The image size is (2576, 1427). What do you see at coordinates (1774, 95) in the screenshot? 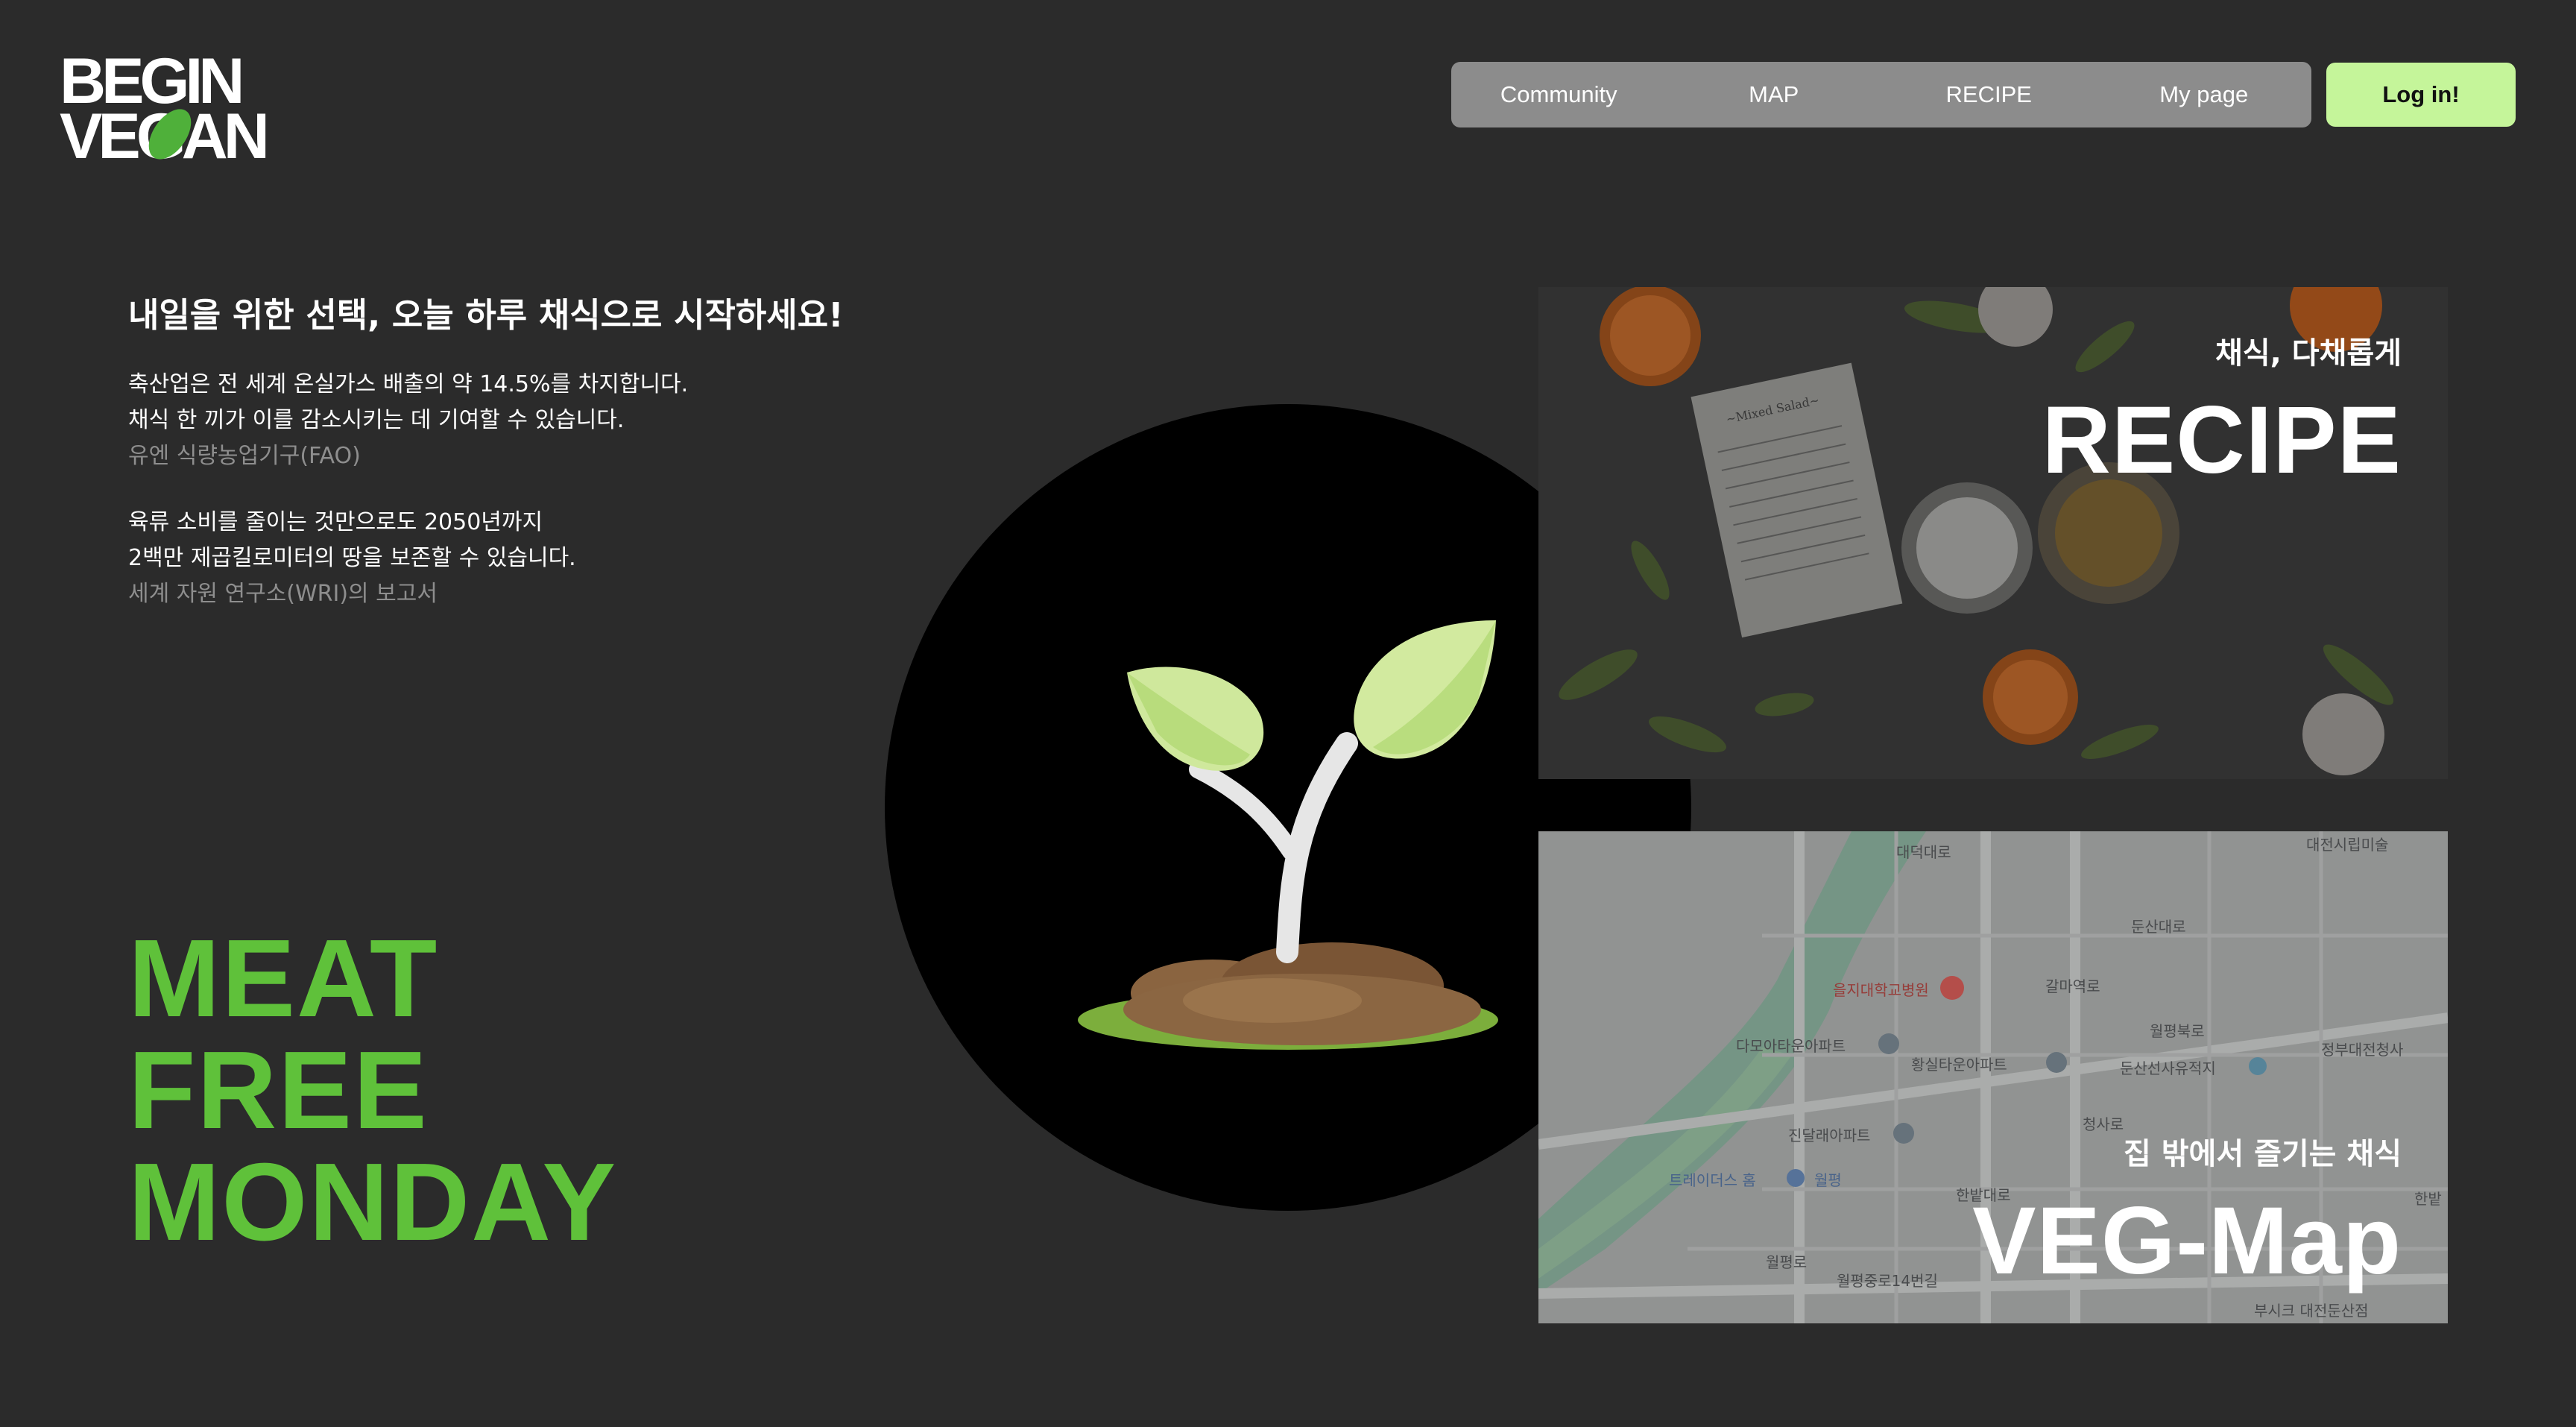
I see `nav-map: MAP` at bounding box center [1774, 95].